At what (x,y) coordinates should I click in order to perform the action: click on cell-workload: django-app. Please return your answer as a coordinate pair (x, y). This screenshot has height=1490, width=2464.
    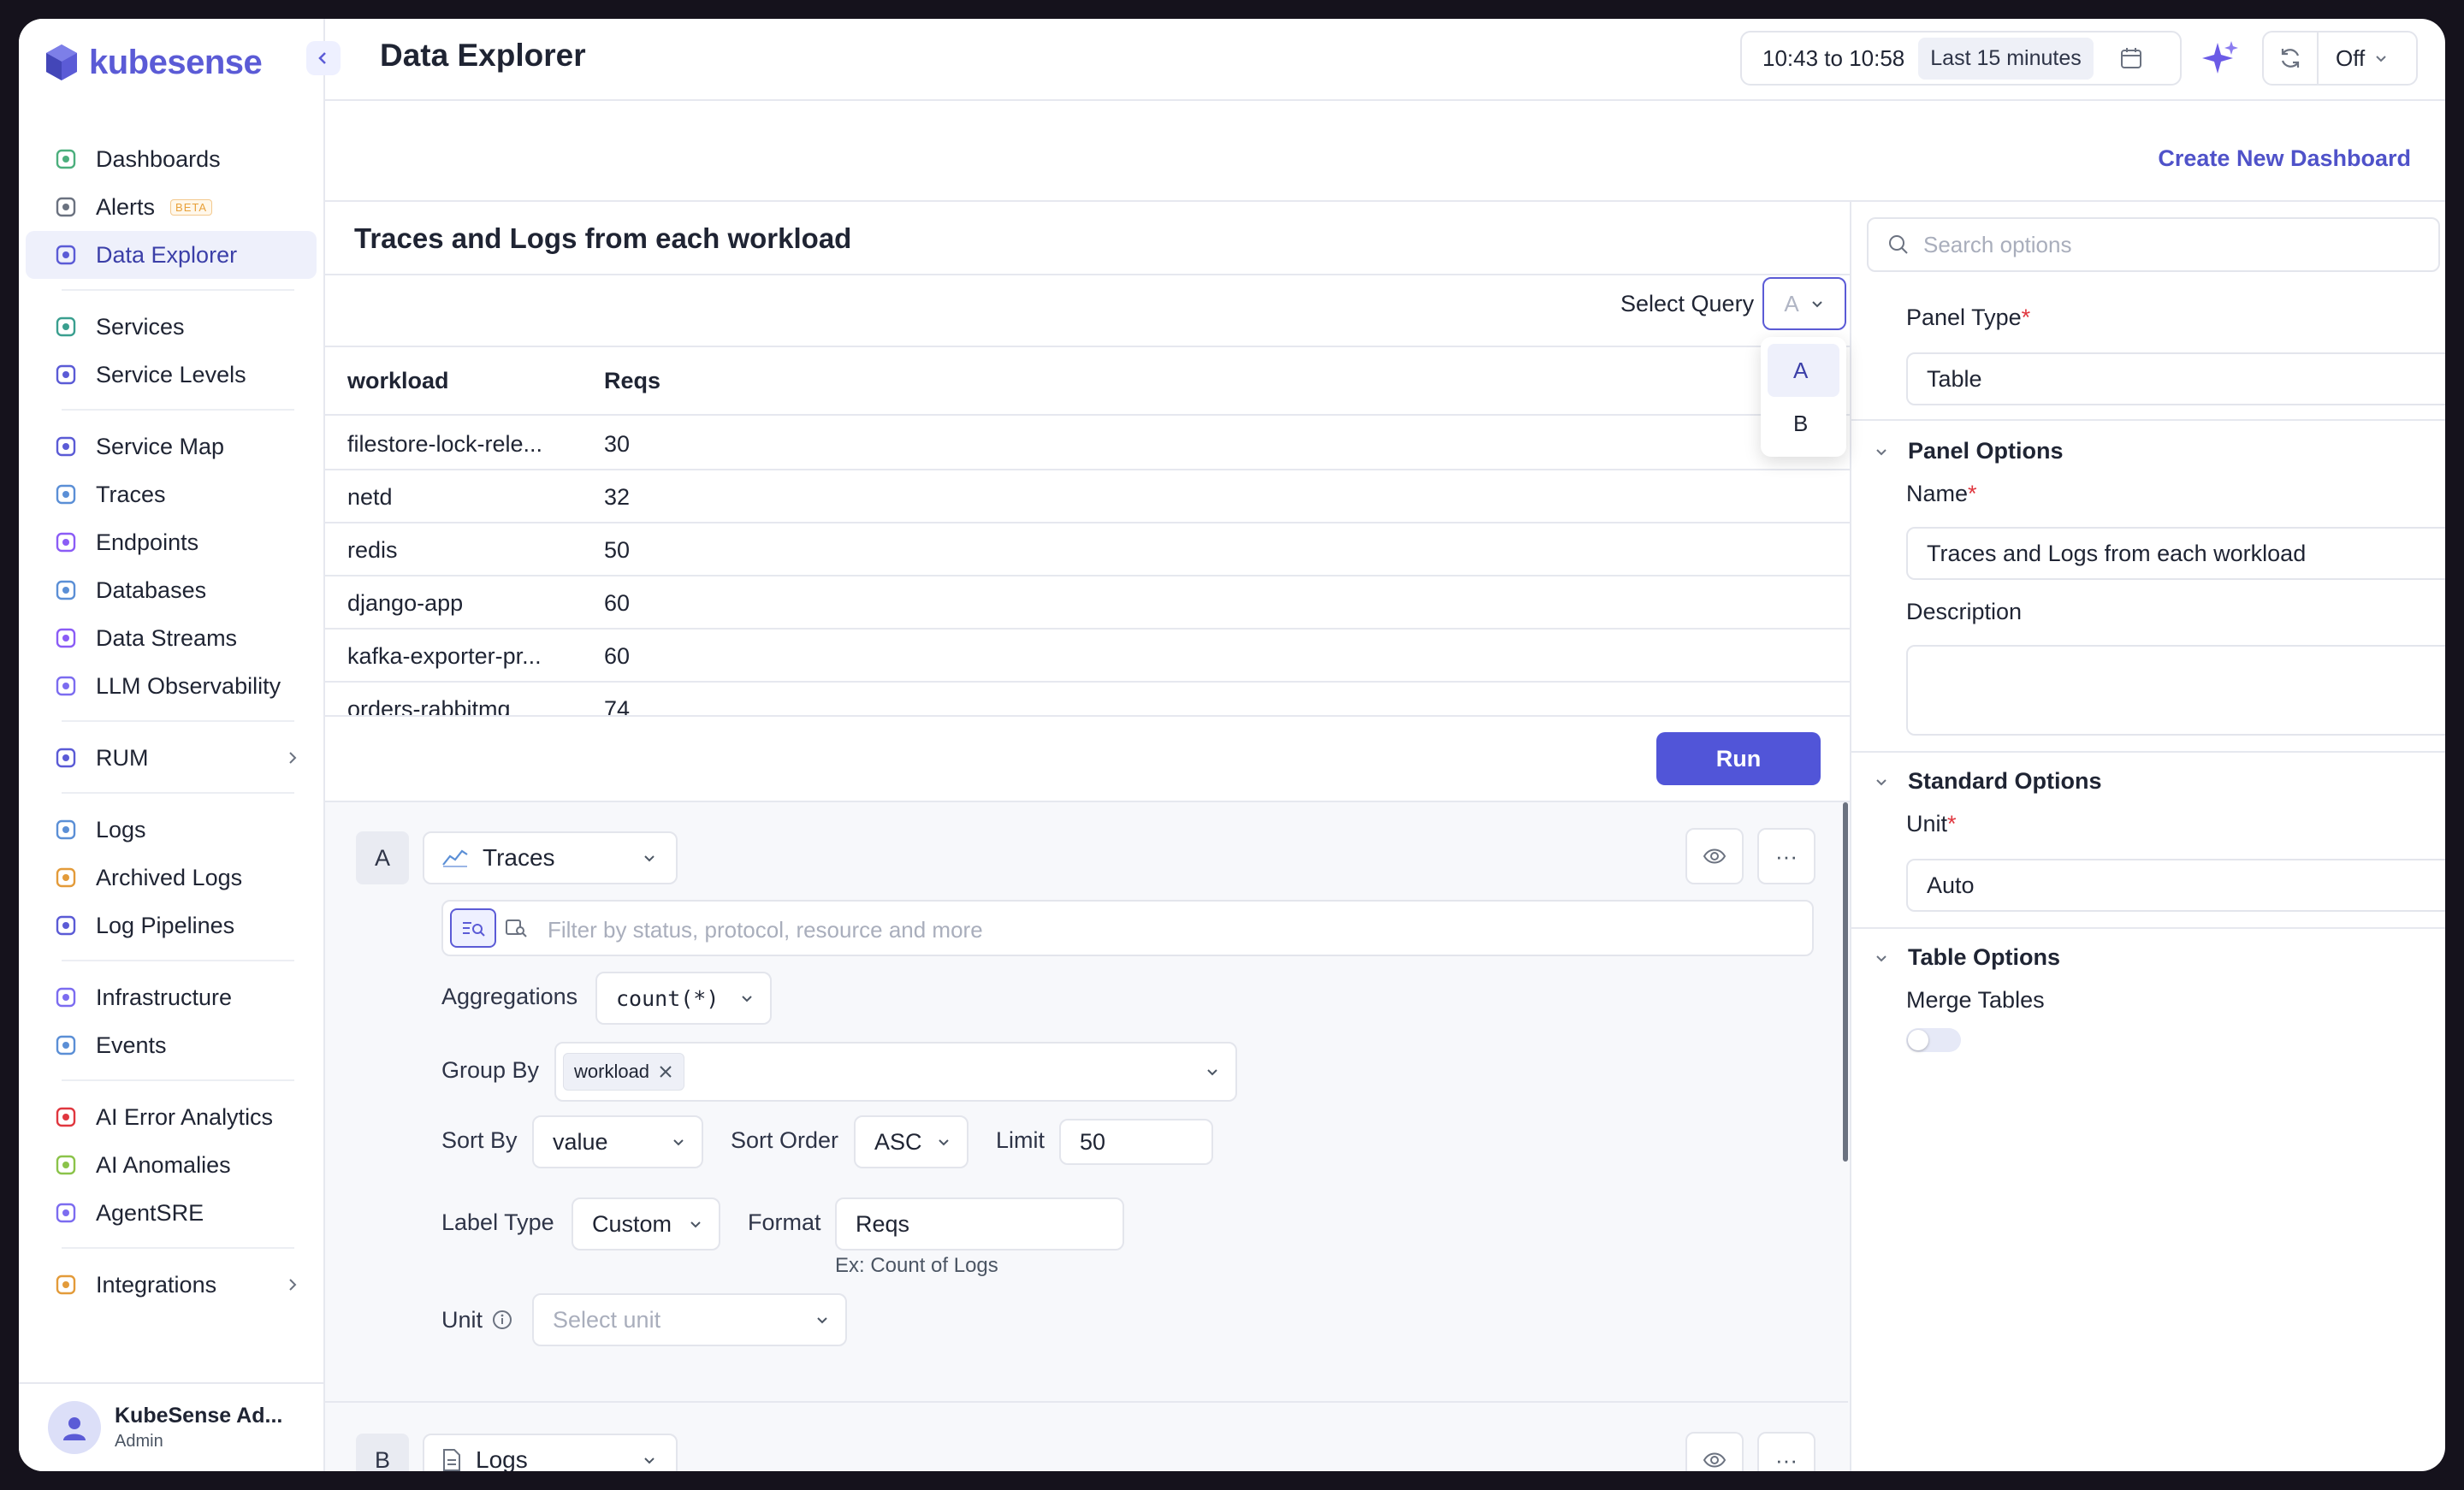
    Looking at the image, I should click on (405, 603).